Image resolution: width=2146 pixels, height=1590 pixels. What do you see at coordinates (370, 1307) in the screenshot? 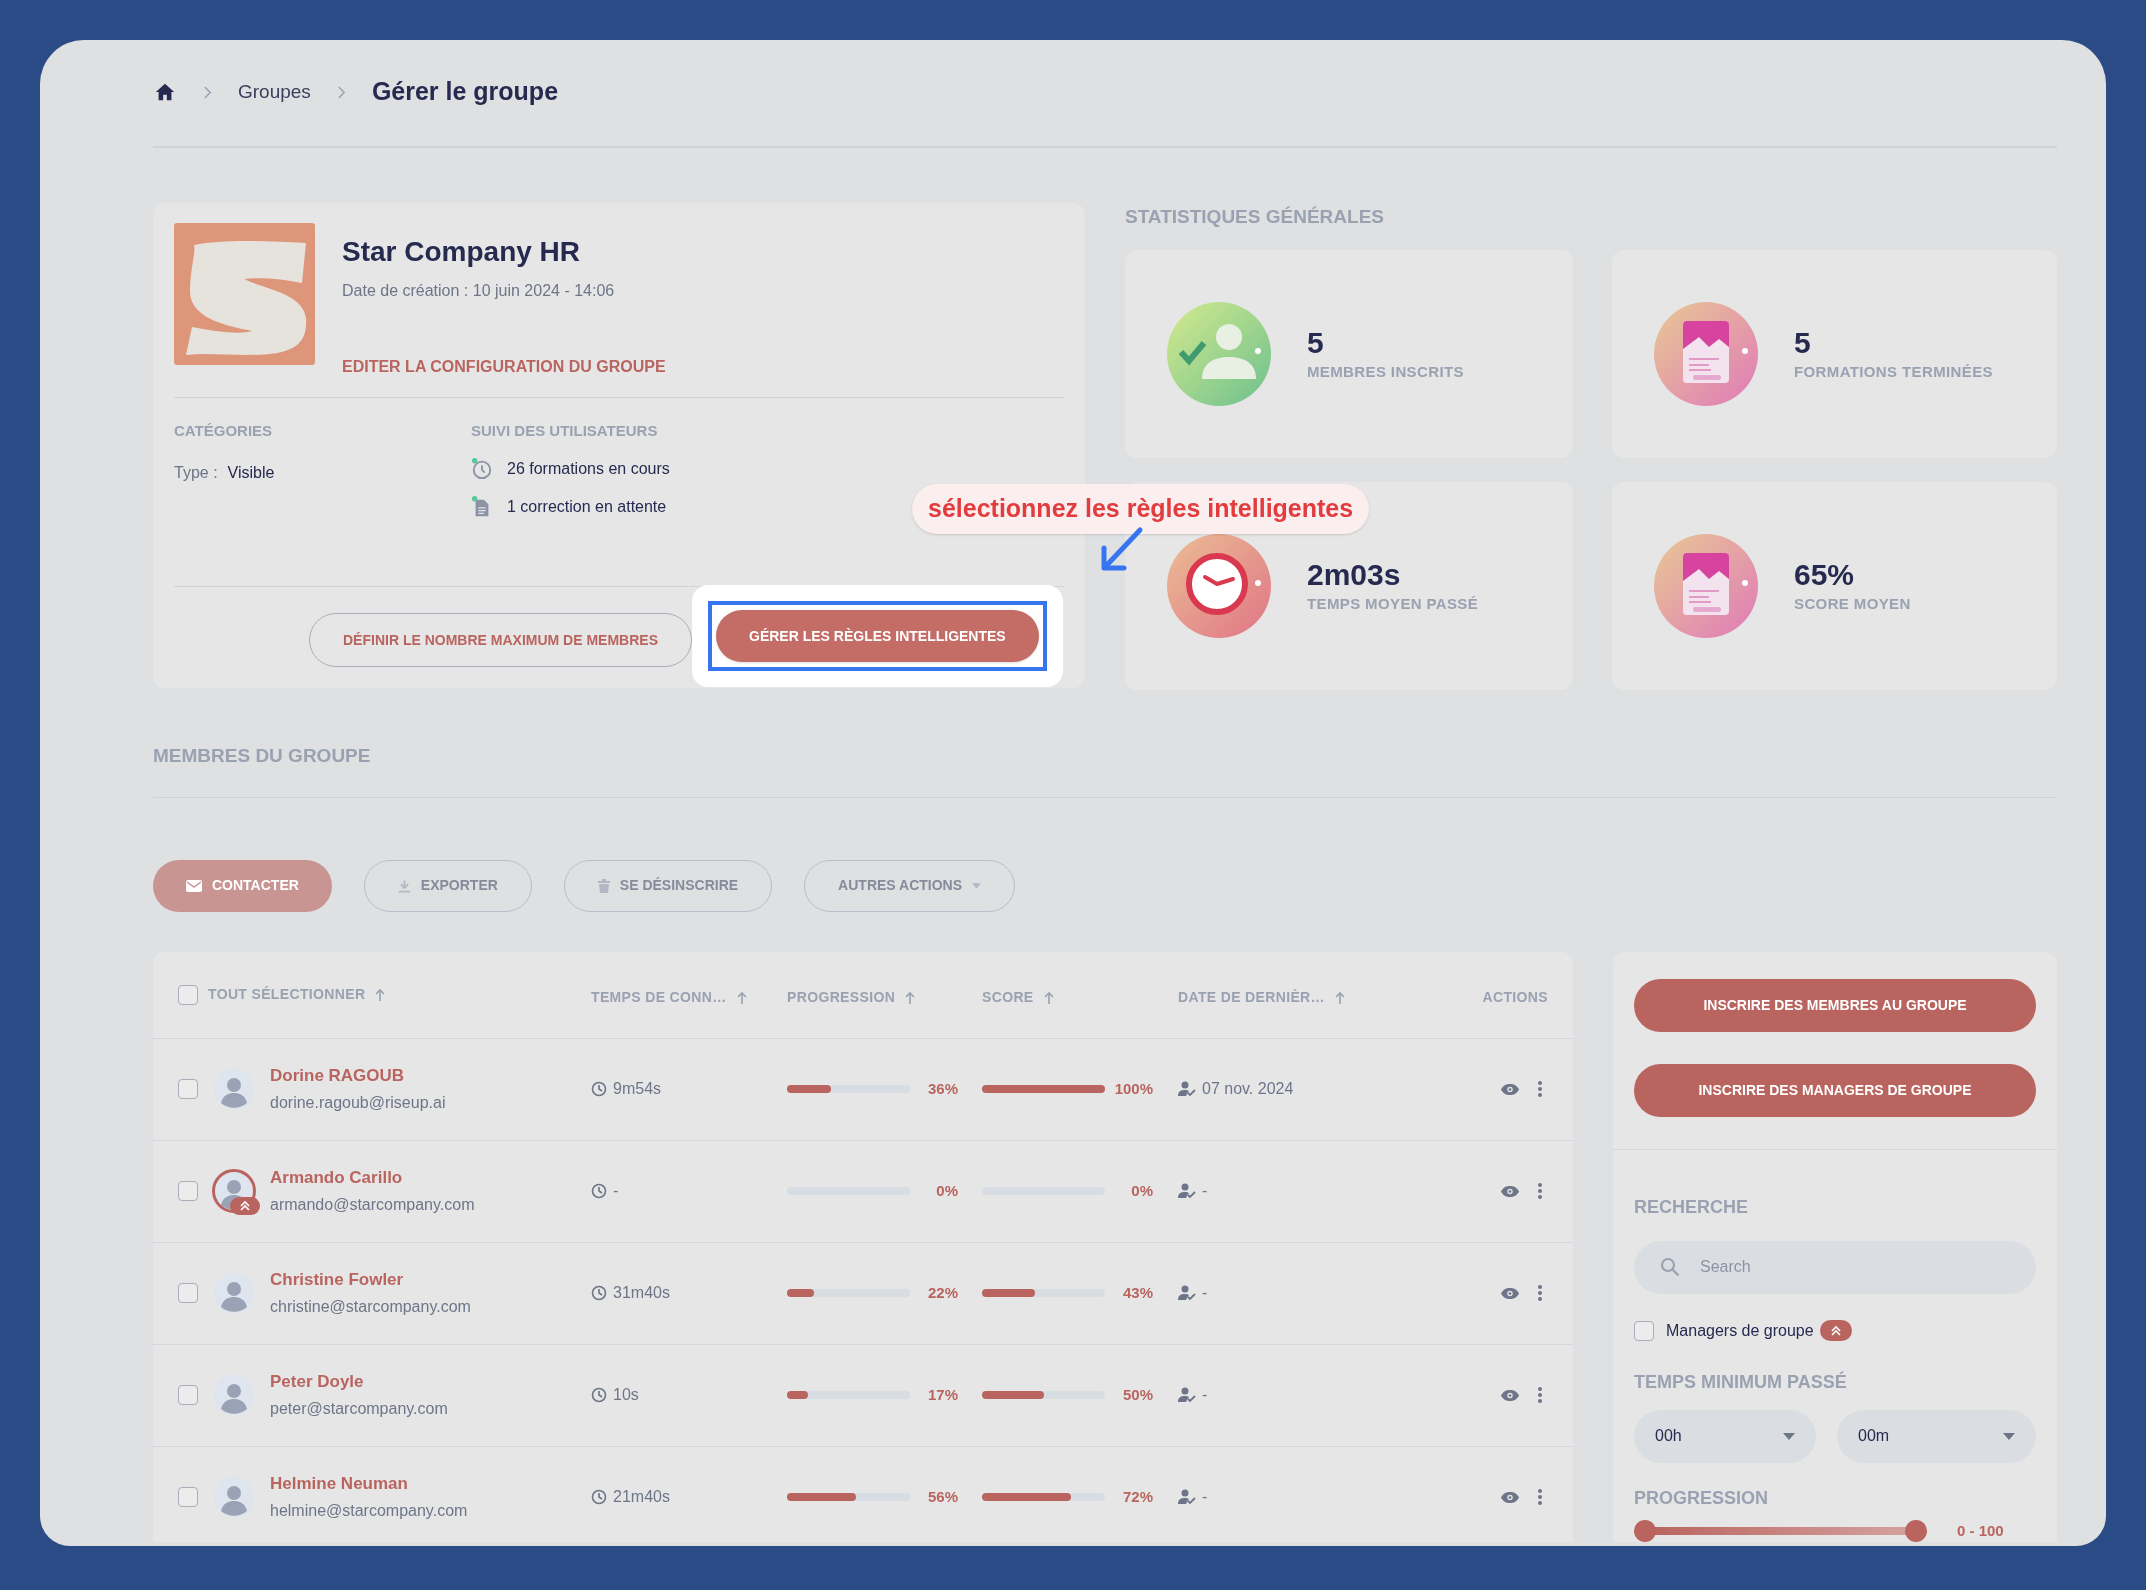
I see `member-email: christine@starcompany.com` at bounding box center [370, 1307].